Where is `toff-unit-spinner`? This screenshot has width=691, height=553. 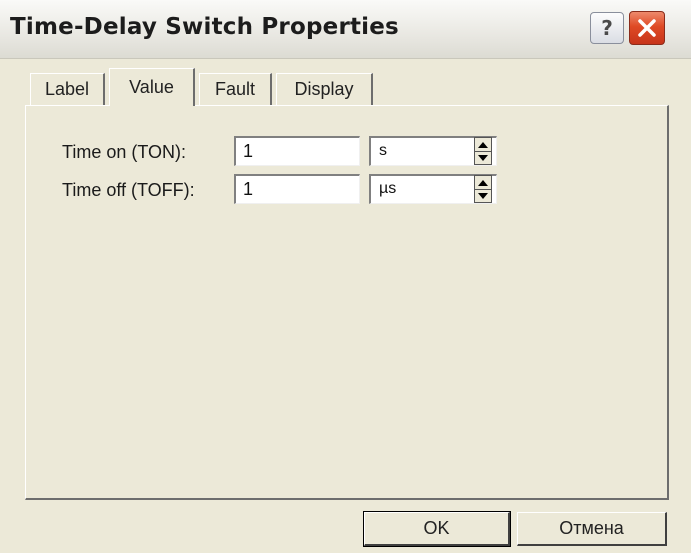
toff-unit-spinner is located at coordinates (483, 189).